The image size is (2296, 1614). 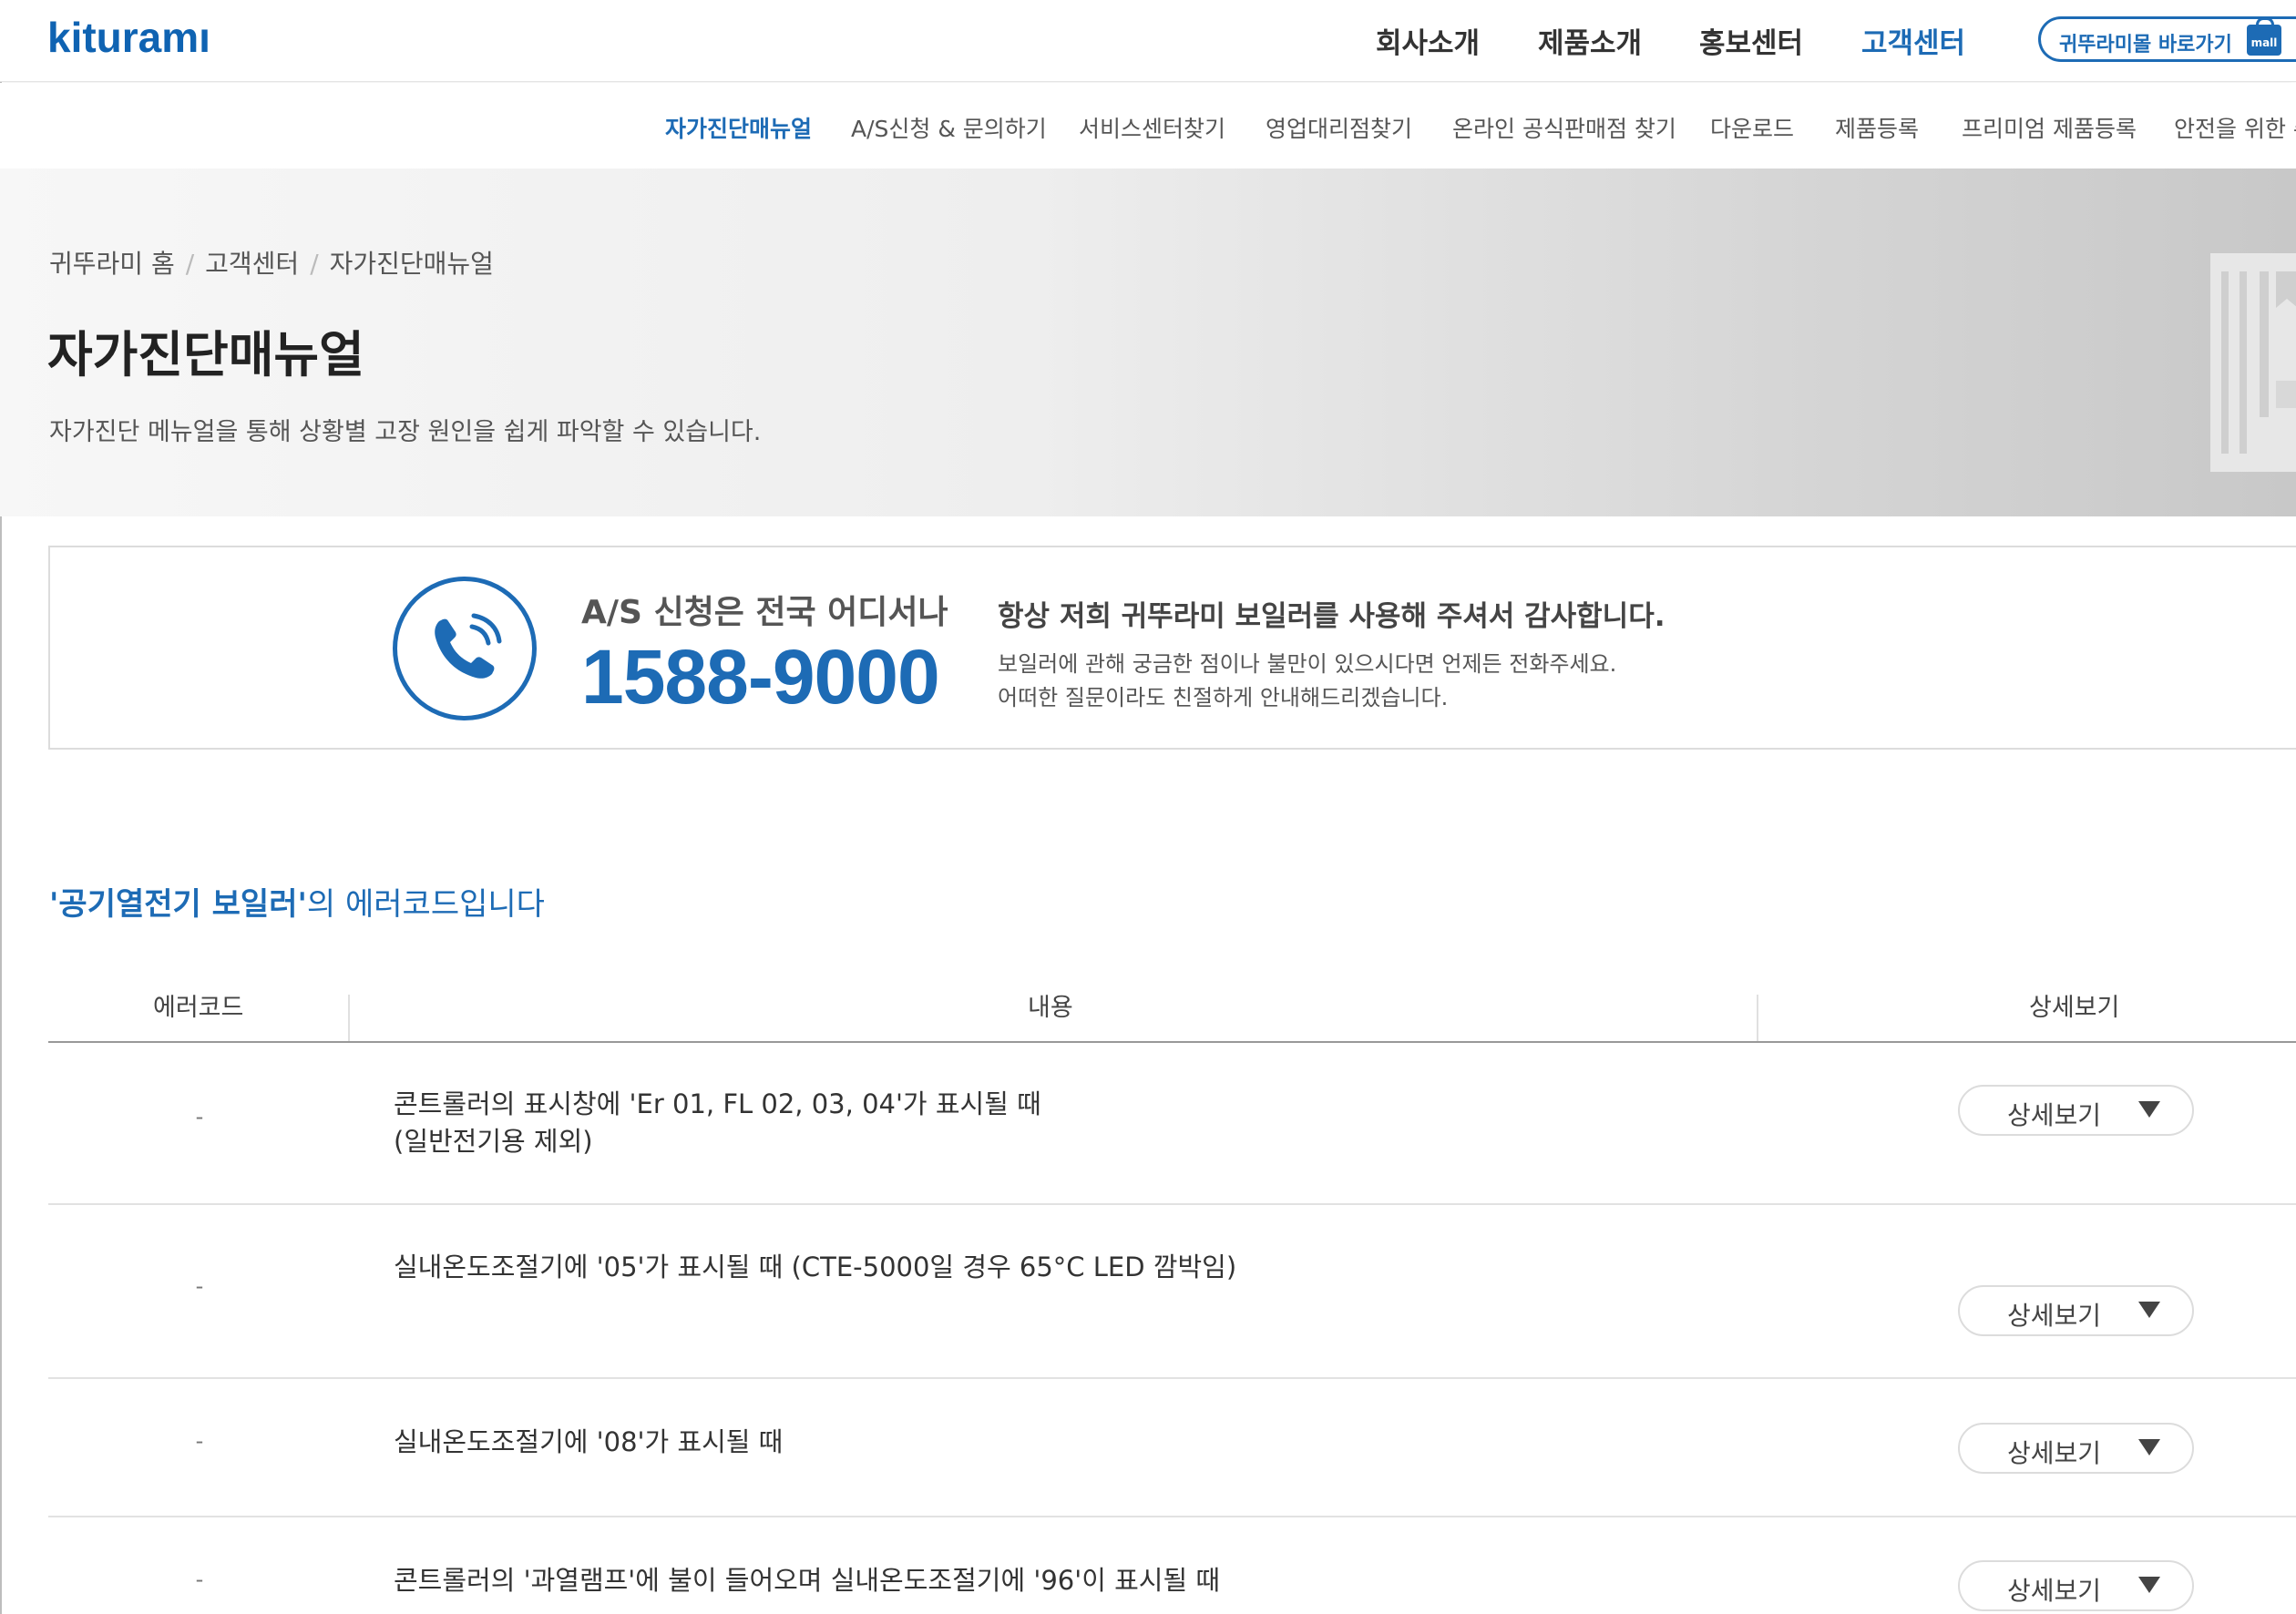 I want to click on product-name-highlight: '공기열전기 보일러', so click(x=178, y=904).